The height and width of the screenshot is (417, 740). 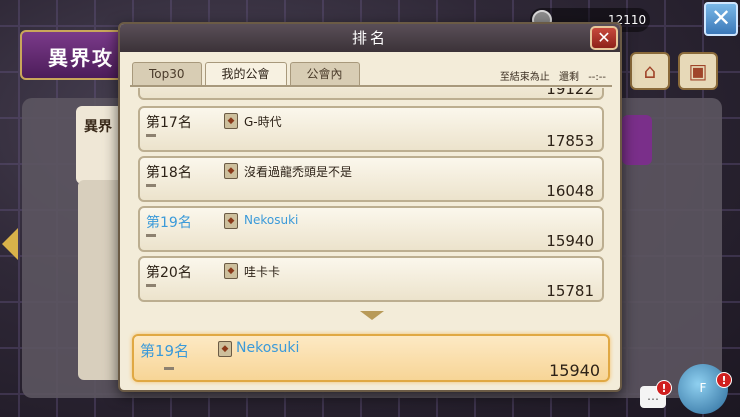 I want to click on chest-button: ▣, so click(x=698, y=71).